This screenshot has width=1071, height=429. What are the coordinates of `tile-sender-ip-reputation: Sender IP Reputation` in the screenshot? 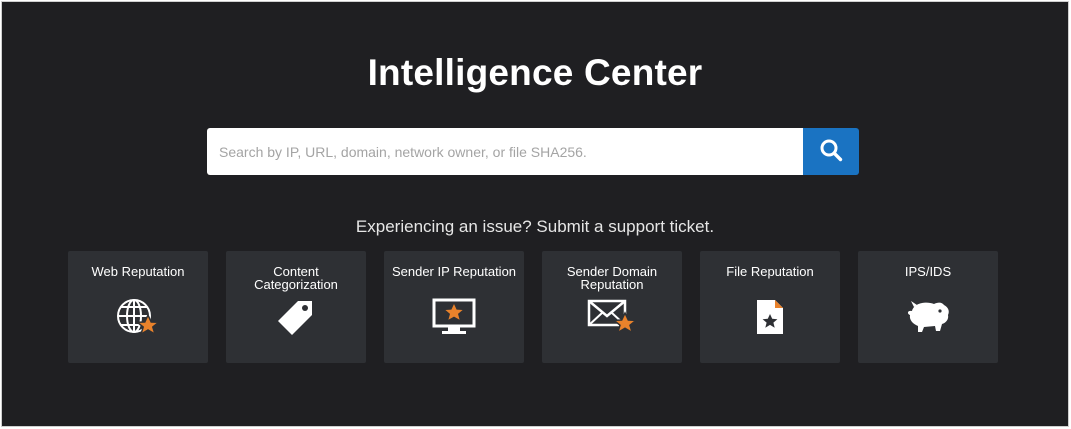 It's located at (454, 307).